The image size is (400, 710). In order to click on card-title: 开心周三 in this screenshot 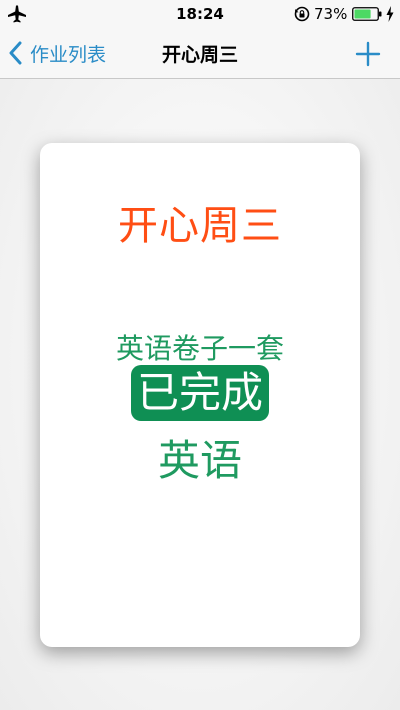, I will do `click(200, 226)`.